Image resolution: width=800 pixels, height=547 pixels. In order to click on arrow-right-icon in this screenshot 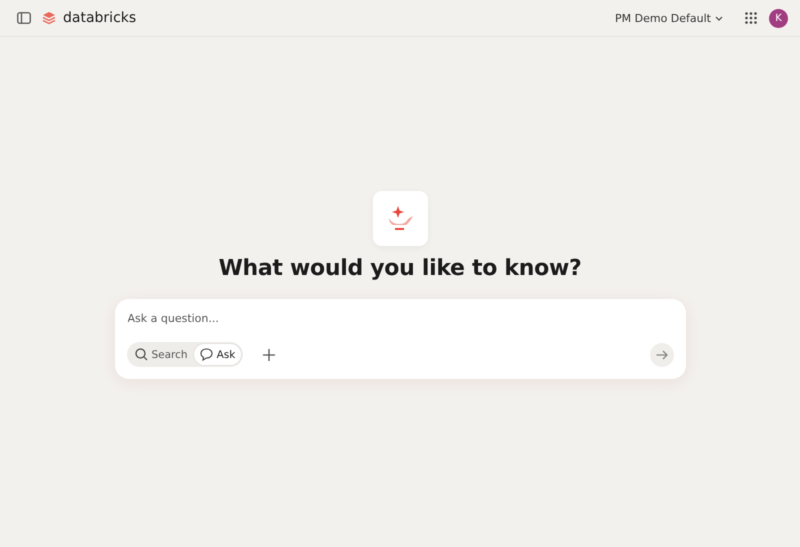, I will do `click(662, 355)`.